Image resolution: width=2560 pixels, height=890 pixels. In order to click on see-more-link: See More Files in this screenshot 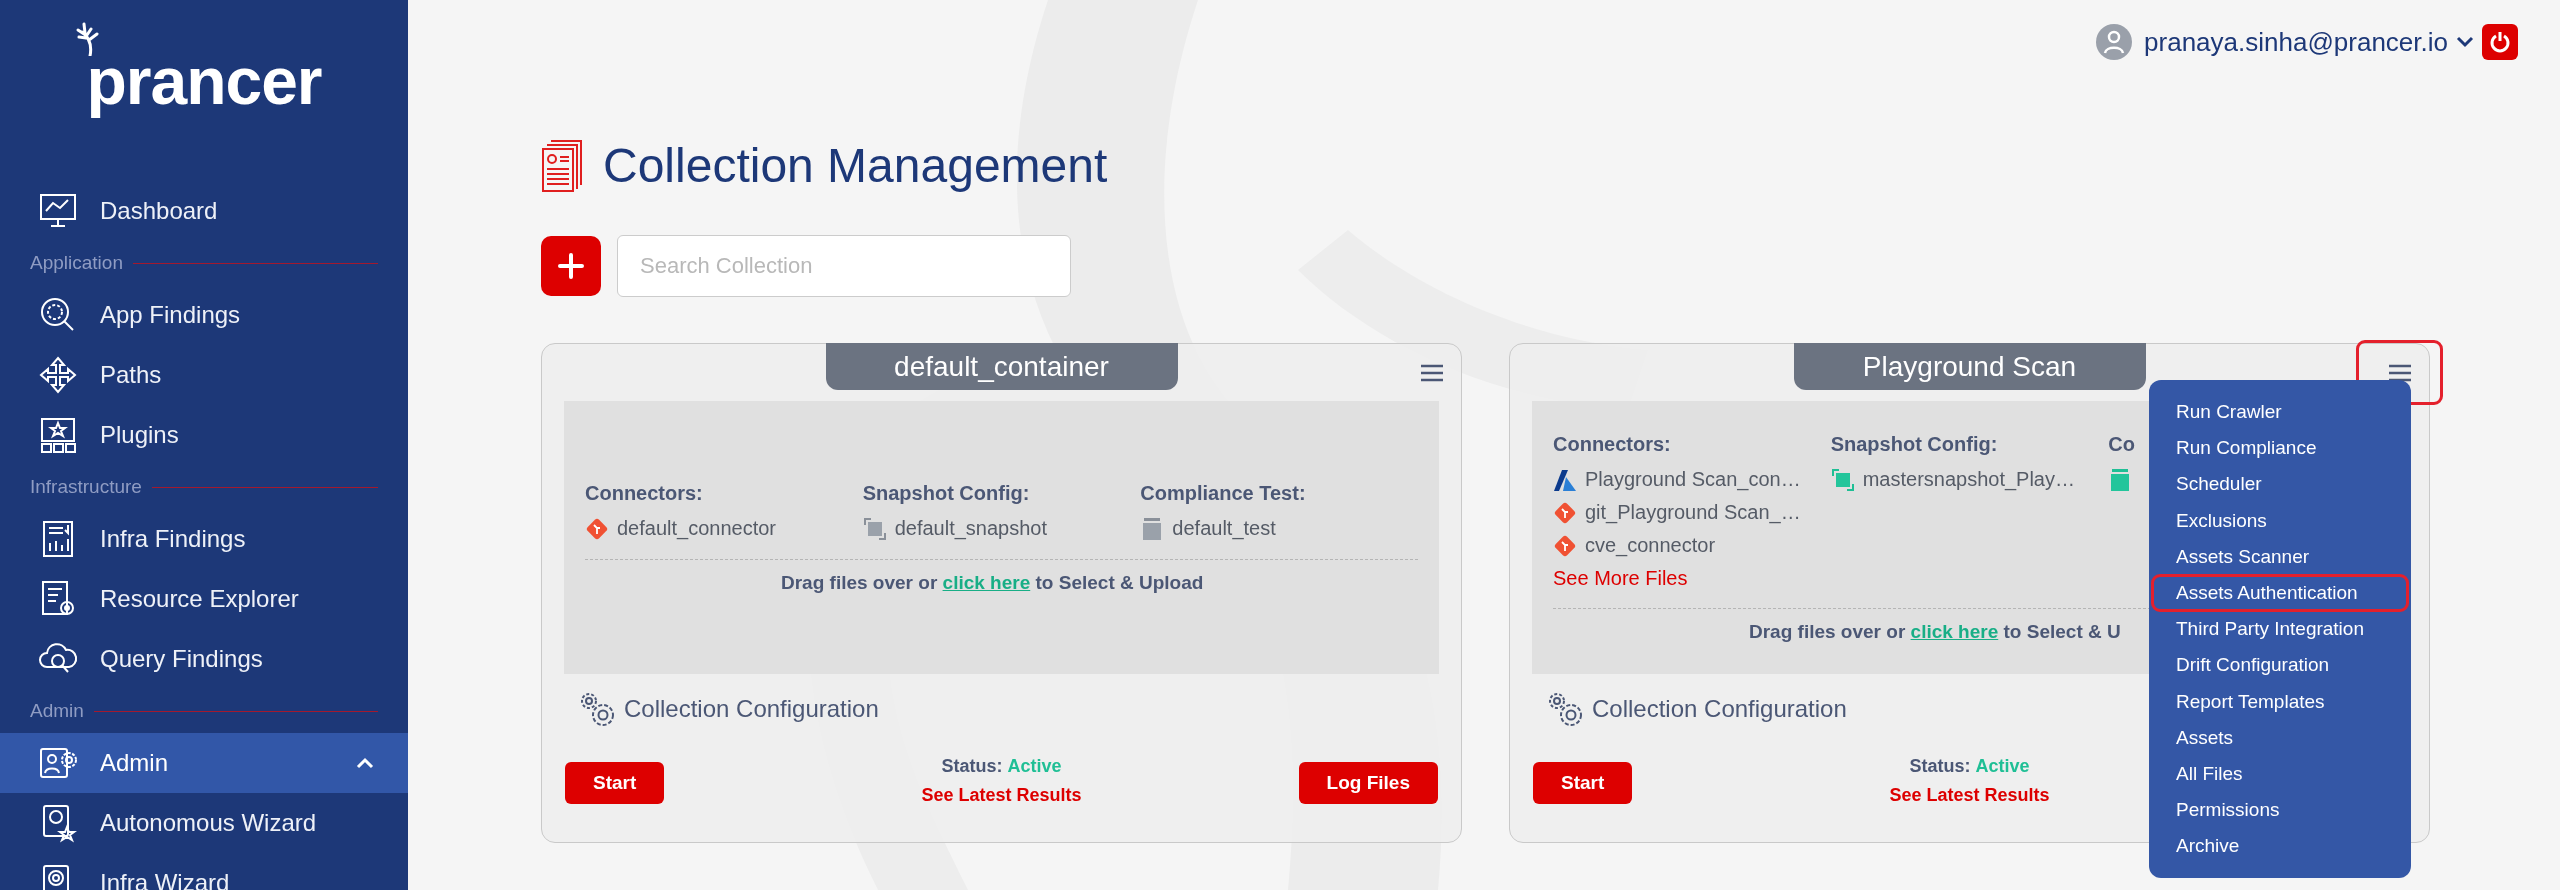, I will do `click(1620, 578)`.